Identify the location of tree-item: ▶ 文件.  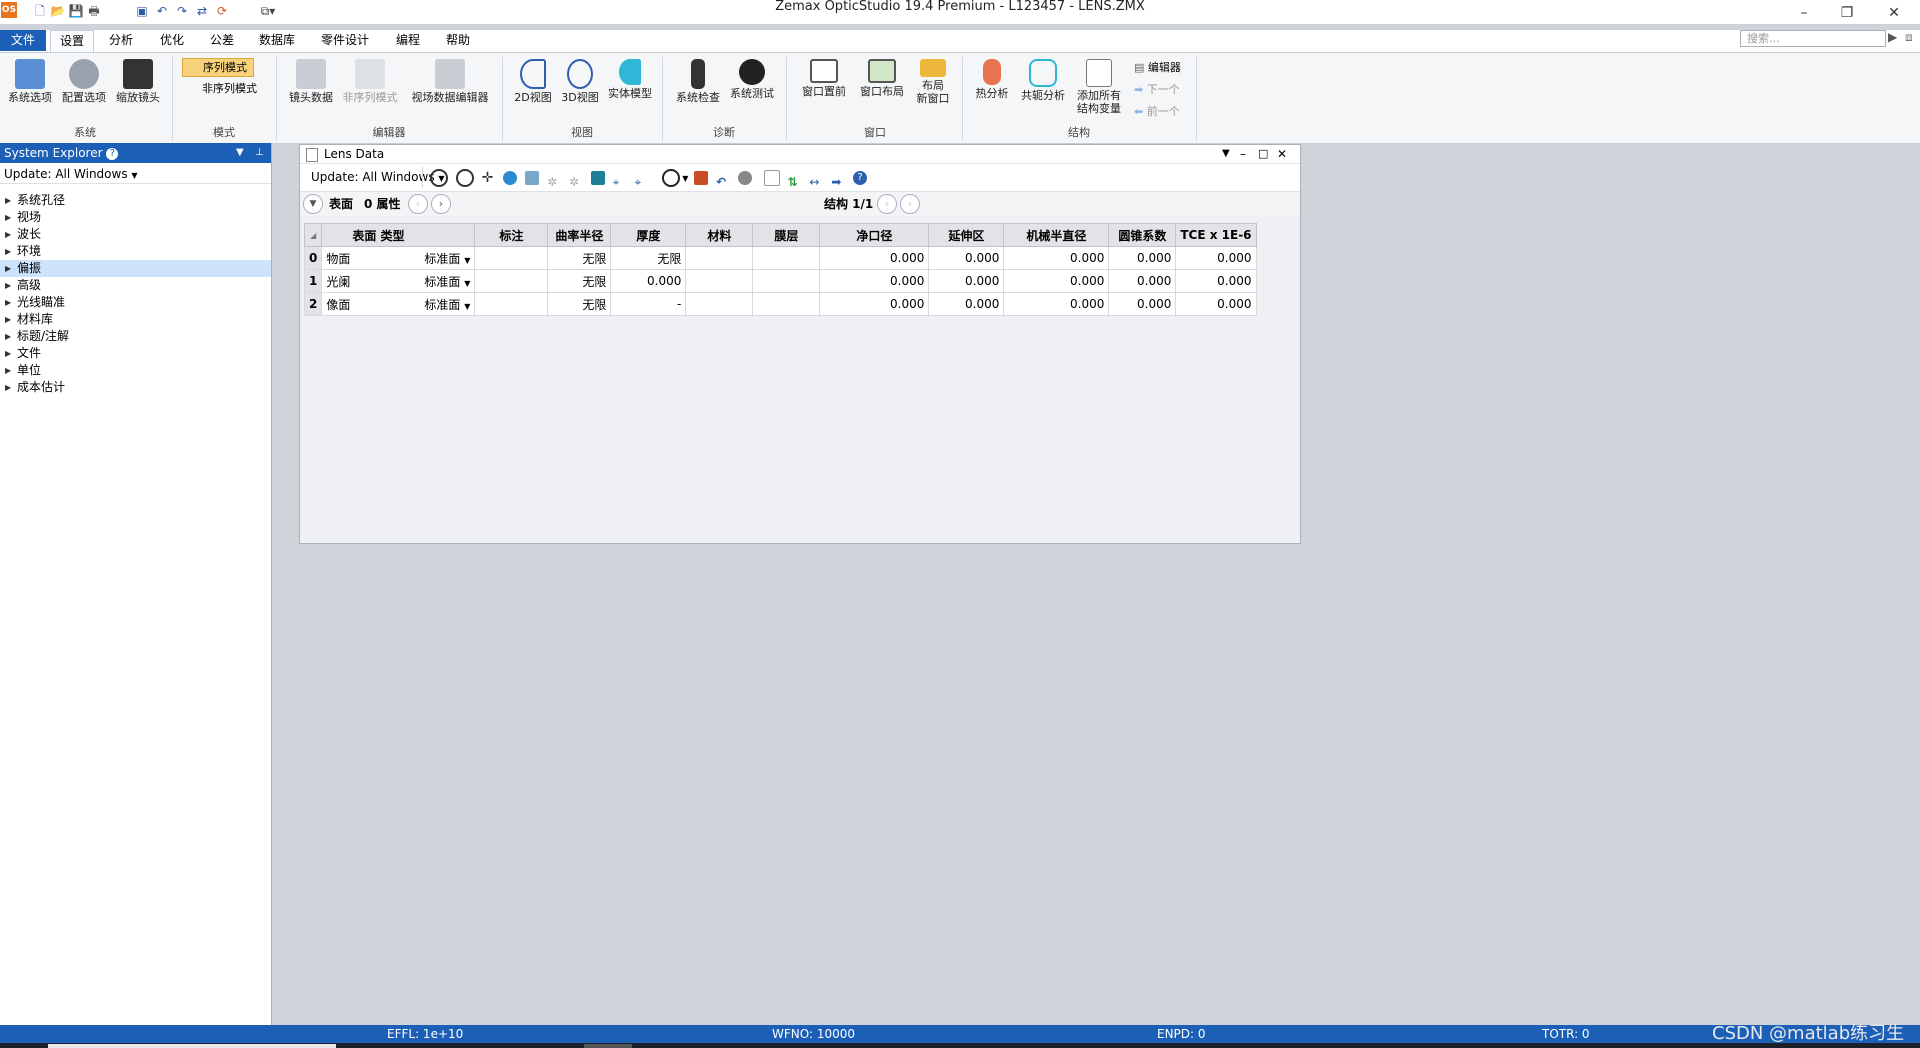
(135, 353).